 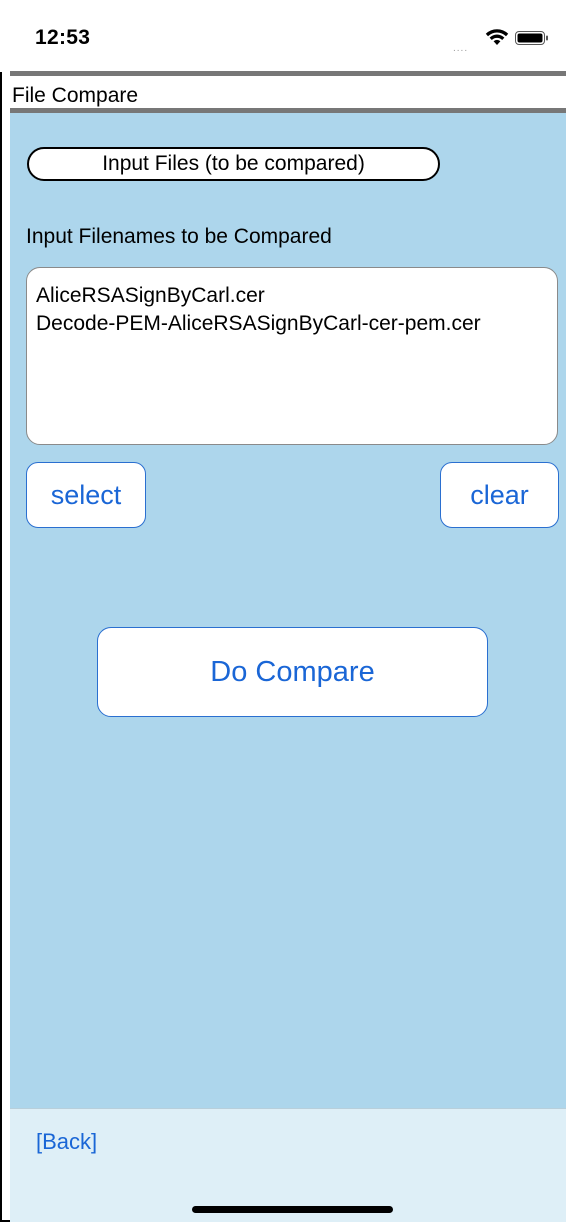 What do you see at coordinates (179, 236) in the screenshot?
I see `filenames-label: Input Filenames to be Compared` at bounding box center [179, 236].